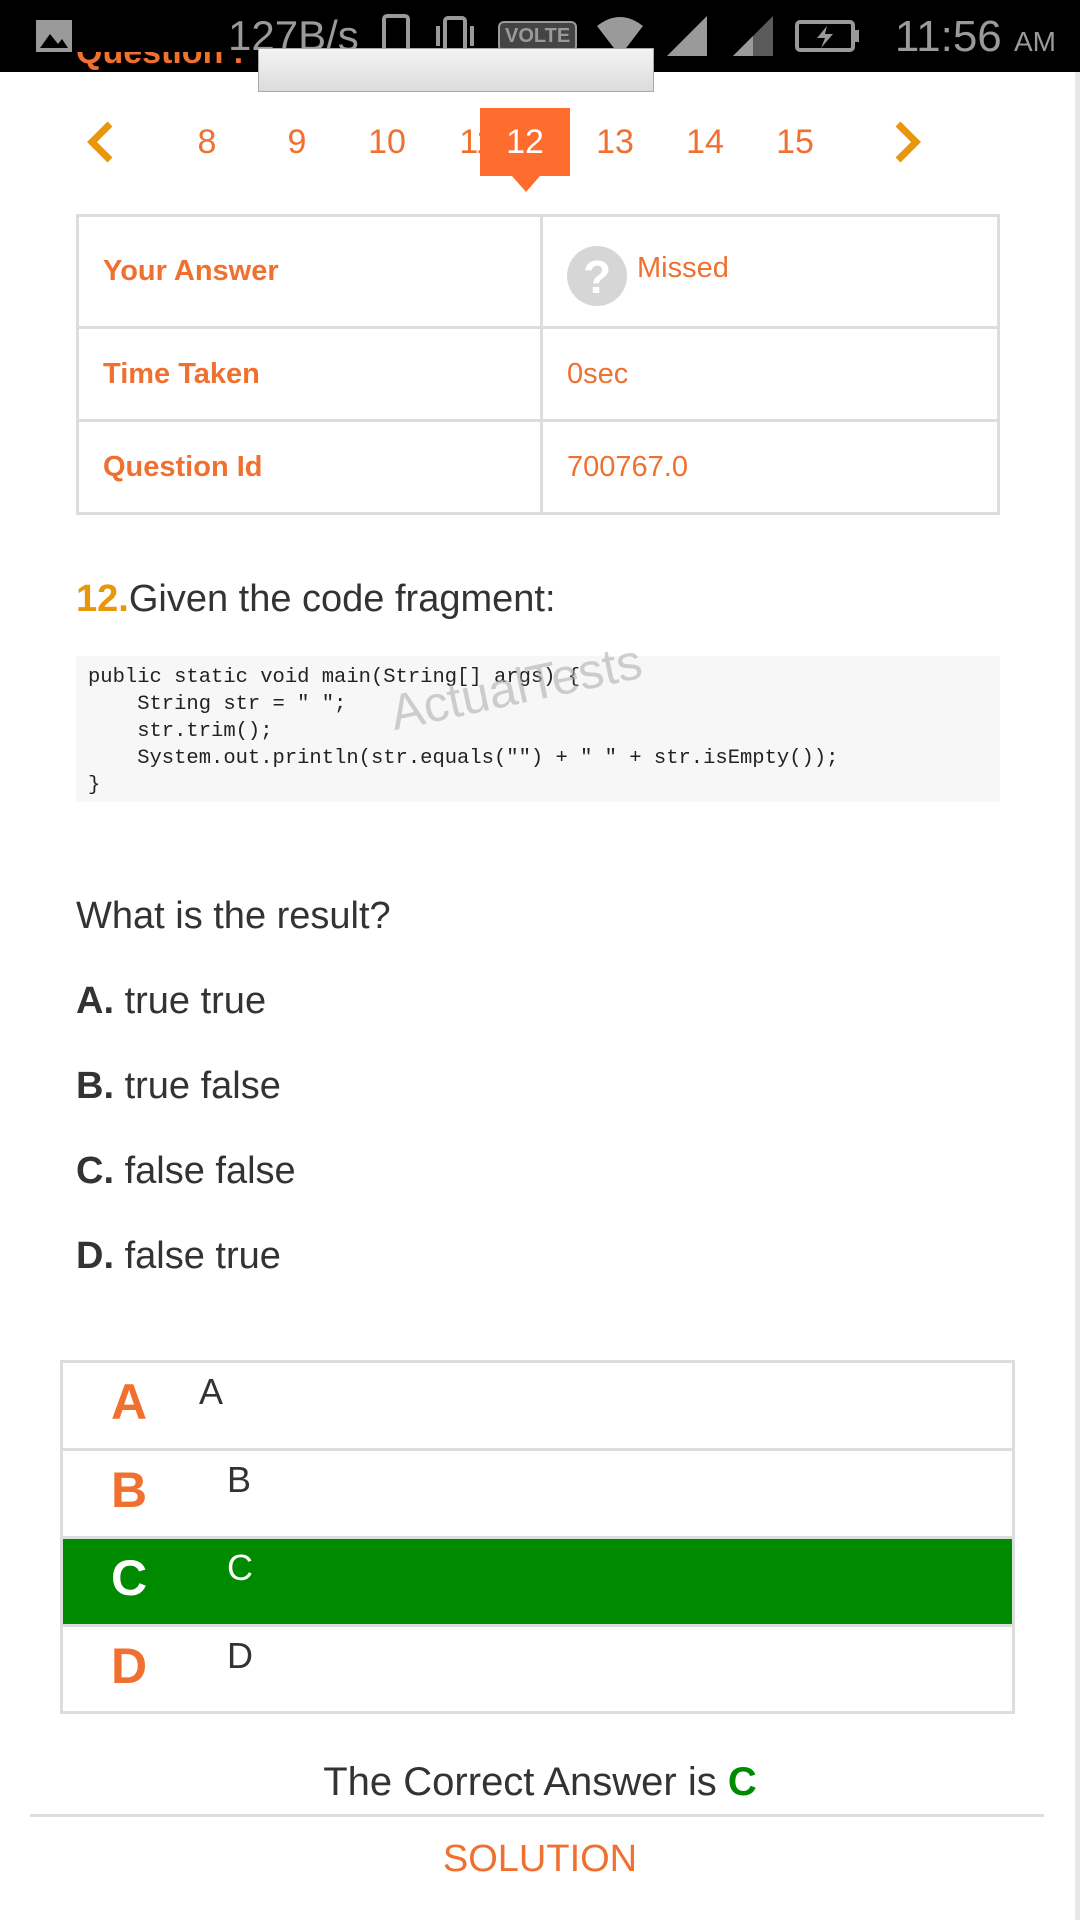  I want to click on answer-text: C, so click(240, 1567).